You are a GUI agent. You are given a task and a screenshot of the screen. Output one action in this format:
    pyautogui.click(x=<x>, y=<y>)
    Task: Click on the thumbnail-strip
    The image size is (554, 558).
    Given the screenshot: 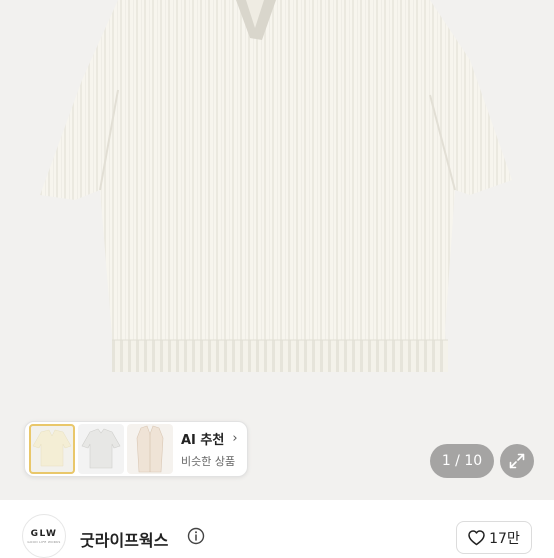 What is the action you would take?
    pyautogui.click(x=101, y=449)
    